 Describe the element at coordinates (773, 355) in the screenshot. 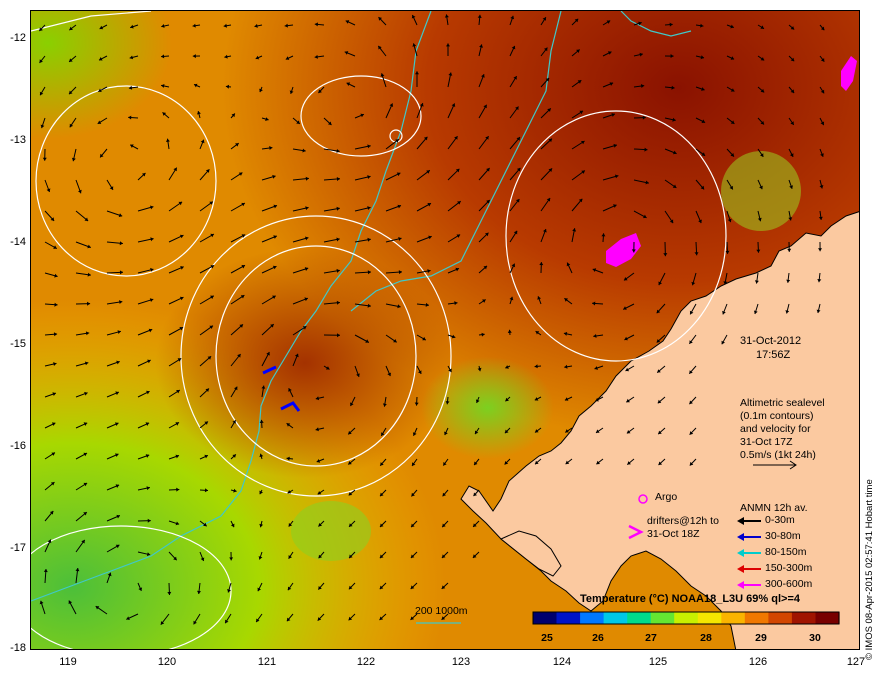

I see `map-time: 17:56Z` at that location.